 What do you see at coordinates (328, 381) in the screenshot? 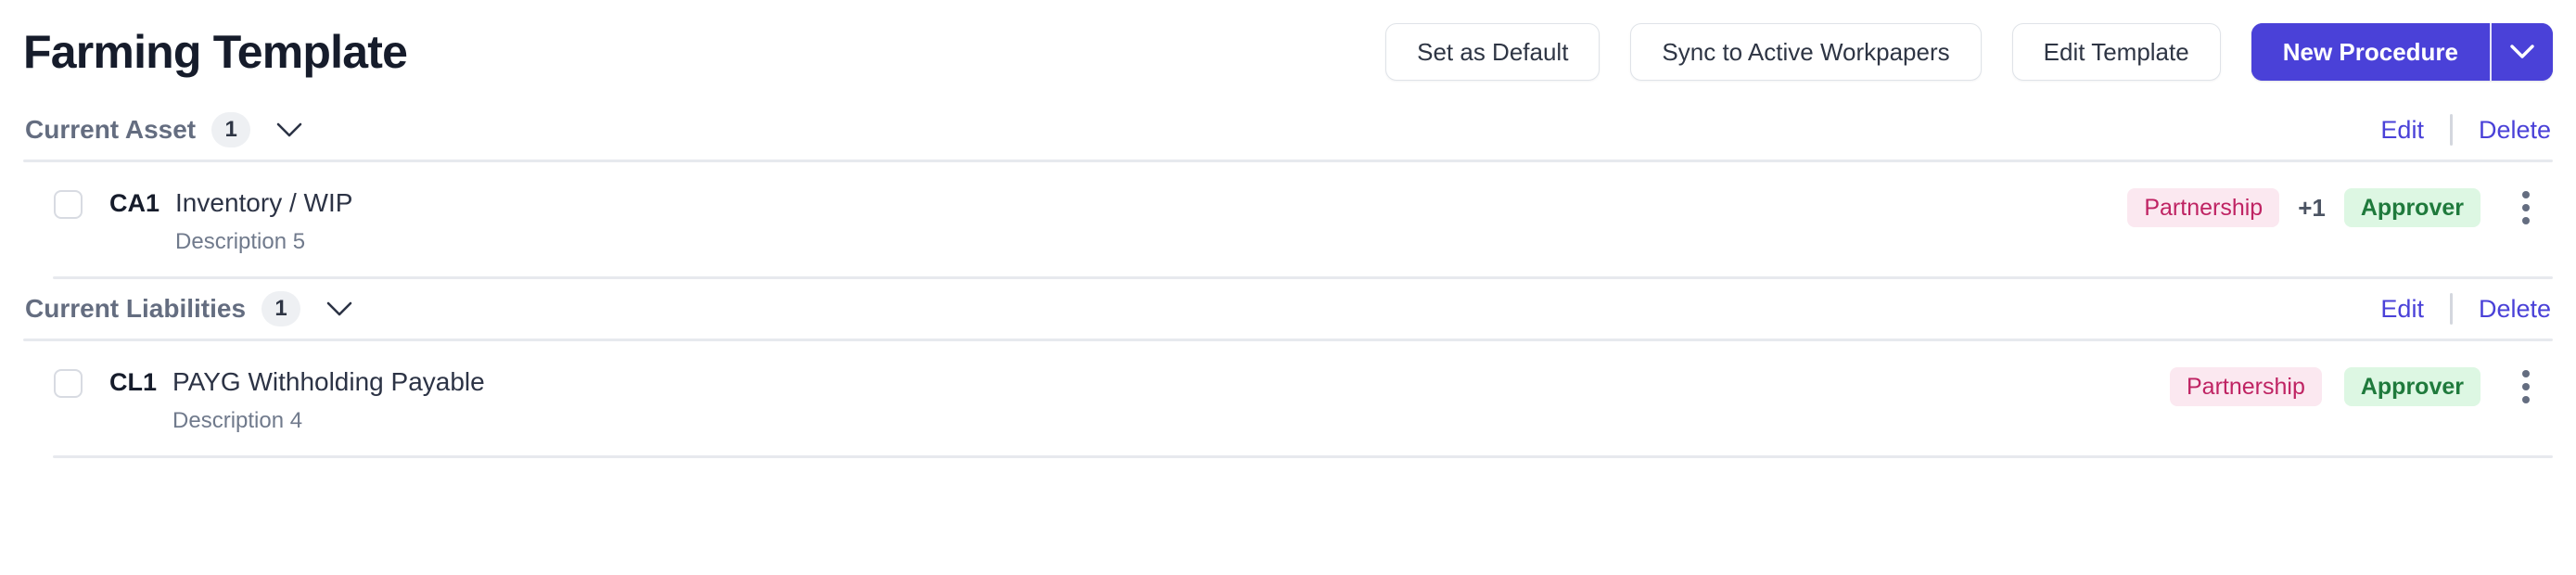
I see `row-title: PAYG Withholding Payable` at bounding box center [328, 381].